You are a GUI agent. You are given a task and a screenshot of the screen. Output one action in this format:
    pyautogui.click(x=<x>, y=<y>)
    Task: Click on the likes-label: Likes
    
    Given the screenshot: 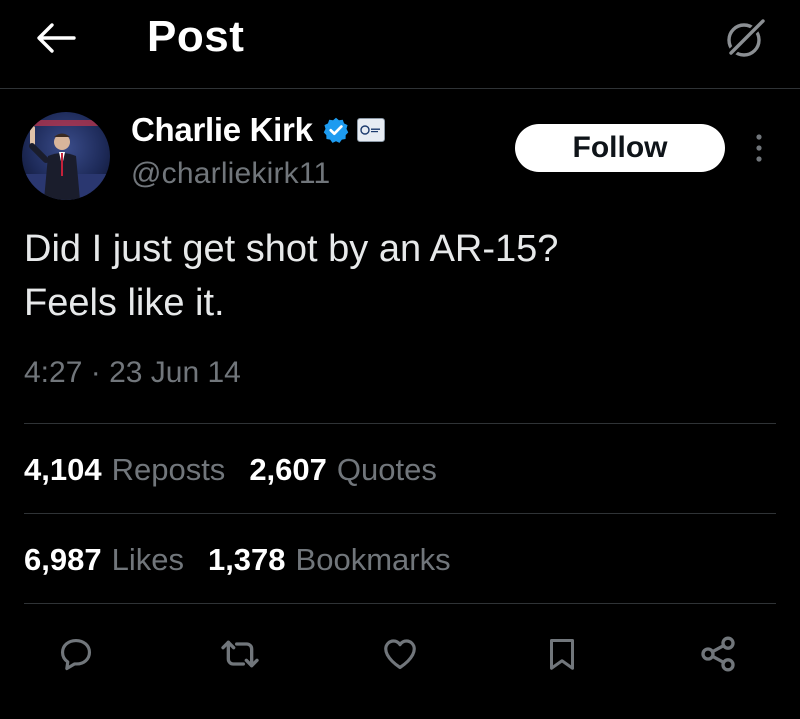 What is the action you would take?
    pyautogui.click(x=147, y=559)
    